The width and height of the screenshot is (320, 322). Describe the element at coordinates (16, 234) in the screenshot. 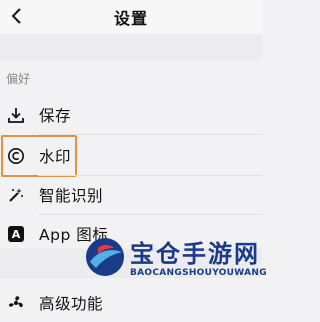

I see `app-letter-a-icon: A` at that location.